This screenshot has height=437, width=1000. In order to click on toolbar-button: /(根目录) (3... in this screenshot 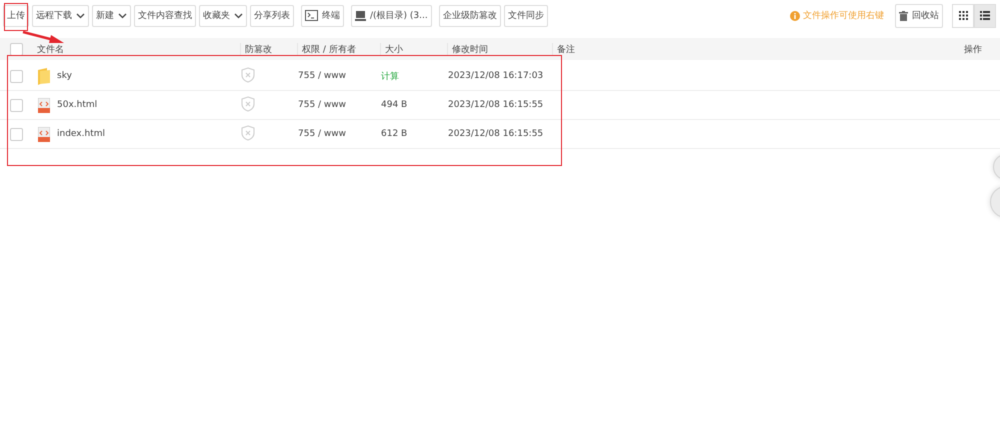, I will do `click(391, 15)`.